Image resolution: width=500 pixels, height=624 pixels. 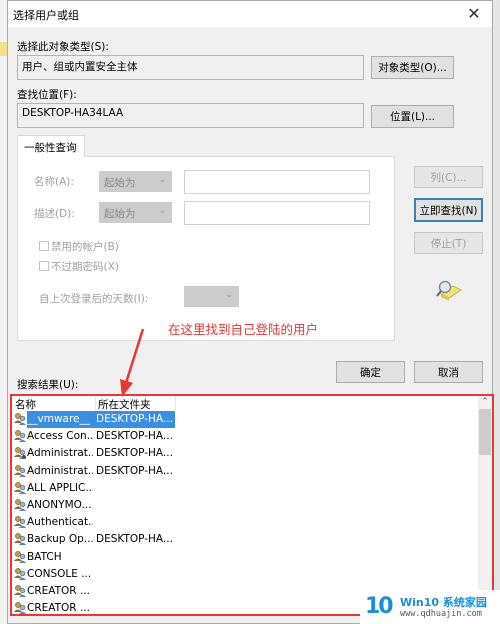 I want to click on scroll-up-icon: ⌃, so click(x=485, y=402).